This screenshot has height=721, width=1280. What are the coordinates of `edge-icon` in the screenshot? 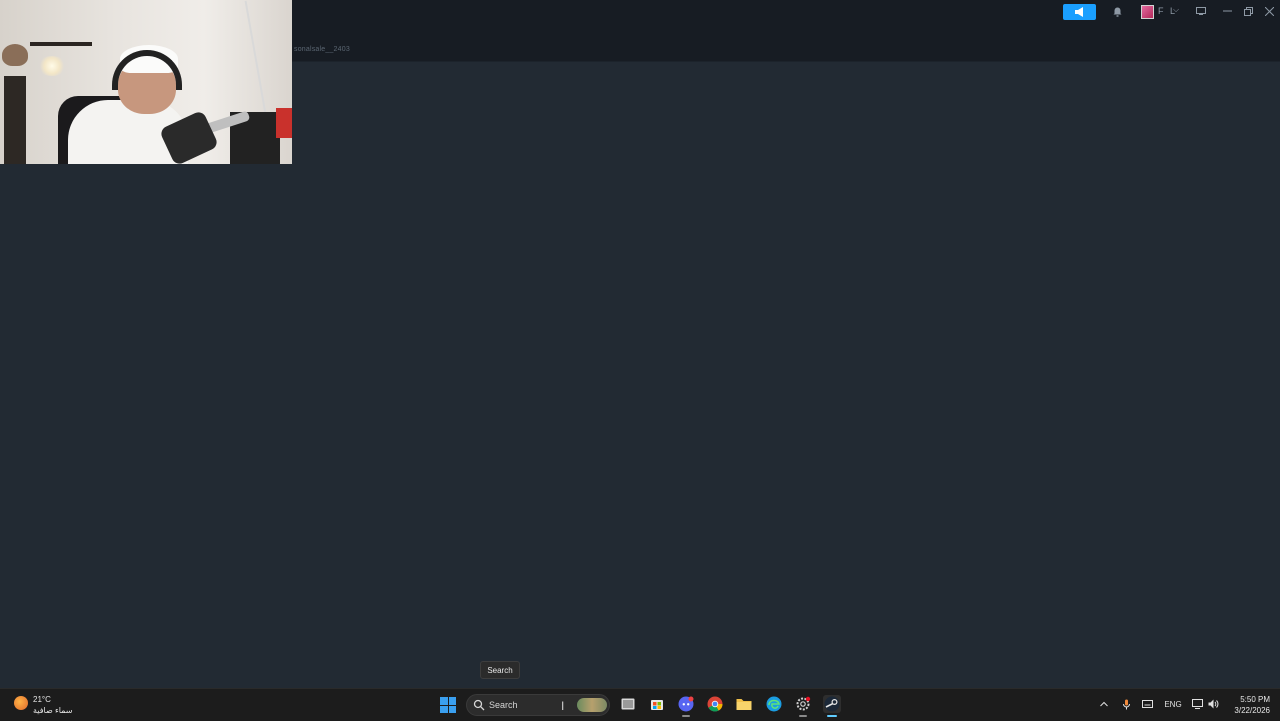 It's located at (774, 704).